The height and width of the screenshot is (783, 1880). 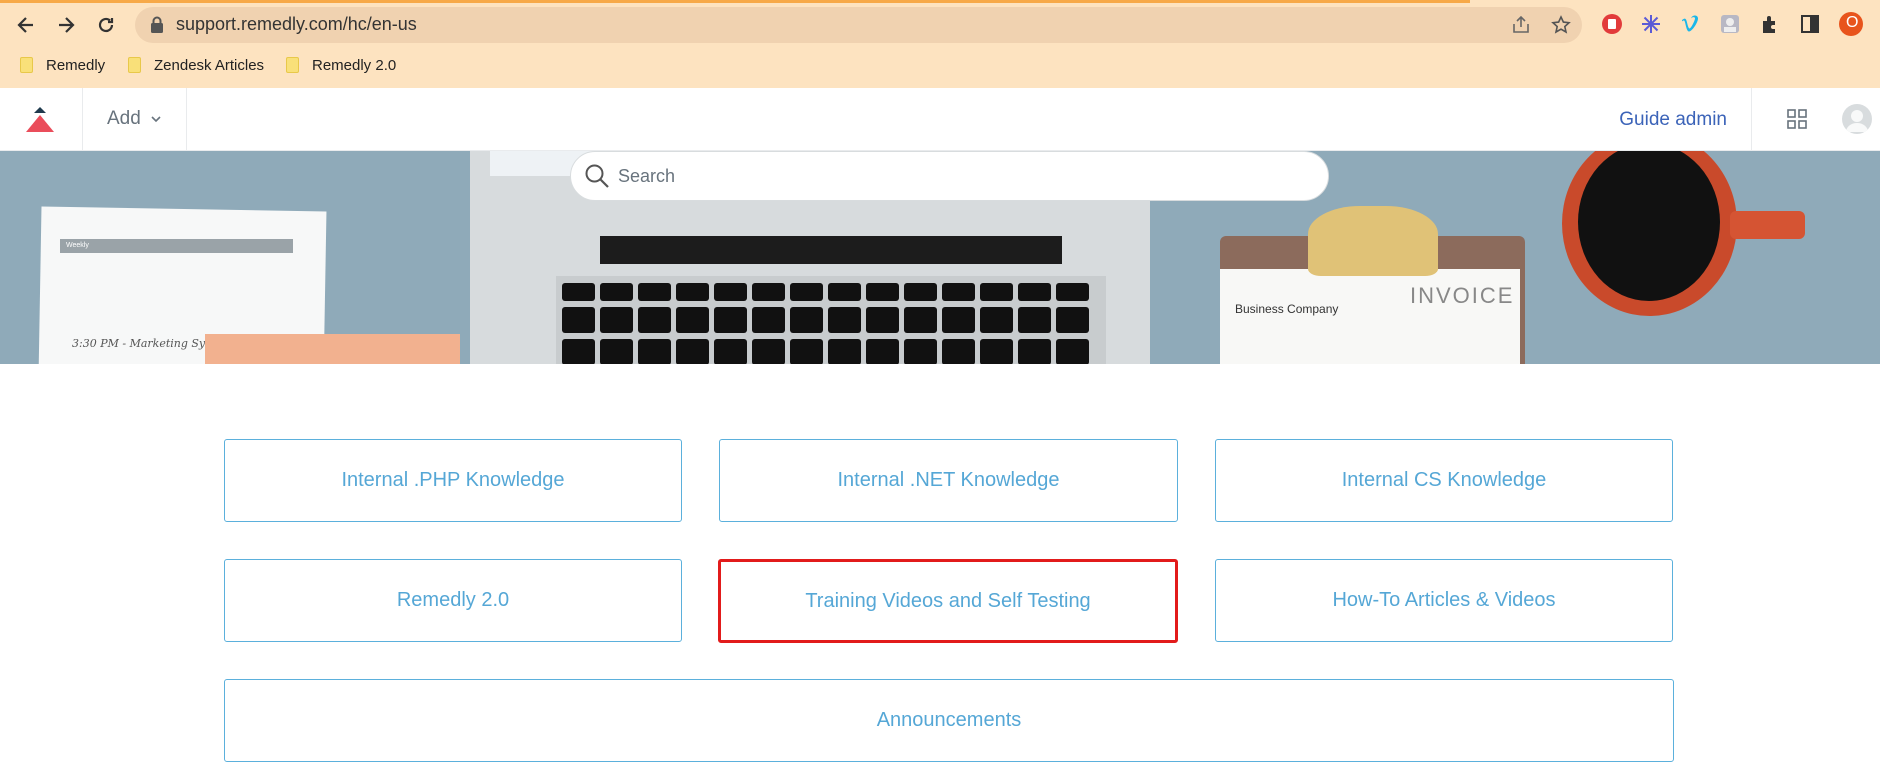 I want to click on profile-extension-icon, so click(x=1730, y=24).